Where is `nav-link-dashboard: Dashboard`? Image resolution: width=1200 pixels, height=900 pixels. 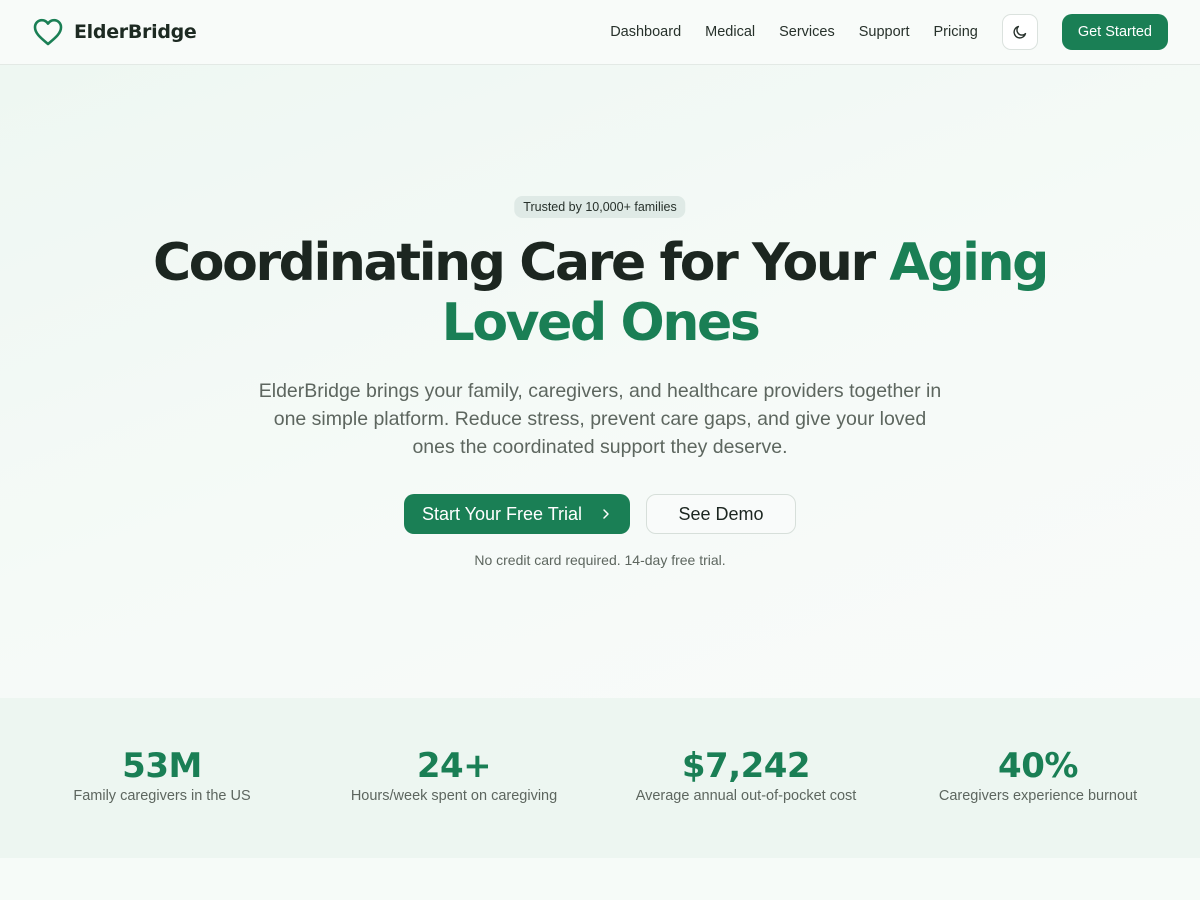 nav-link-dashboard: Dashboard is located at coordinates (645, 32).